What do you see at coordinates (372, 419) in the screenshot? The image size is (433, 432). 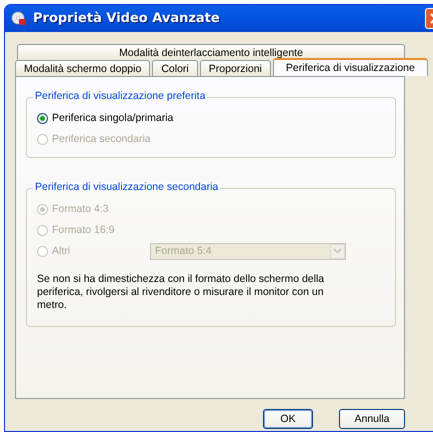 I see `dialog-button: Annulla` at bounding box center [372, 419].